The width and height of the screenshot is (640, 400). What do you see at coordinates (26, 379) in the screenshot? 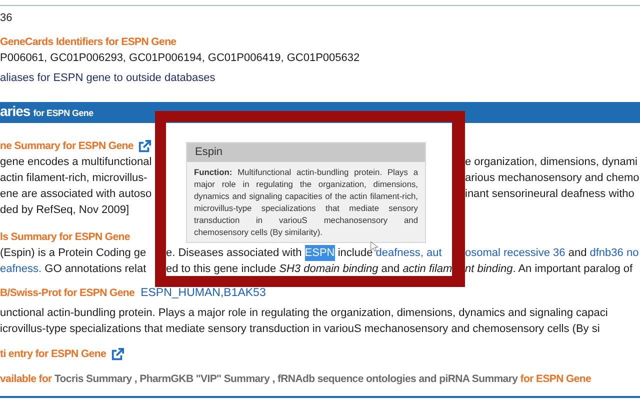
I see `section-heading: vailable for` at bounding box center [26, 379].